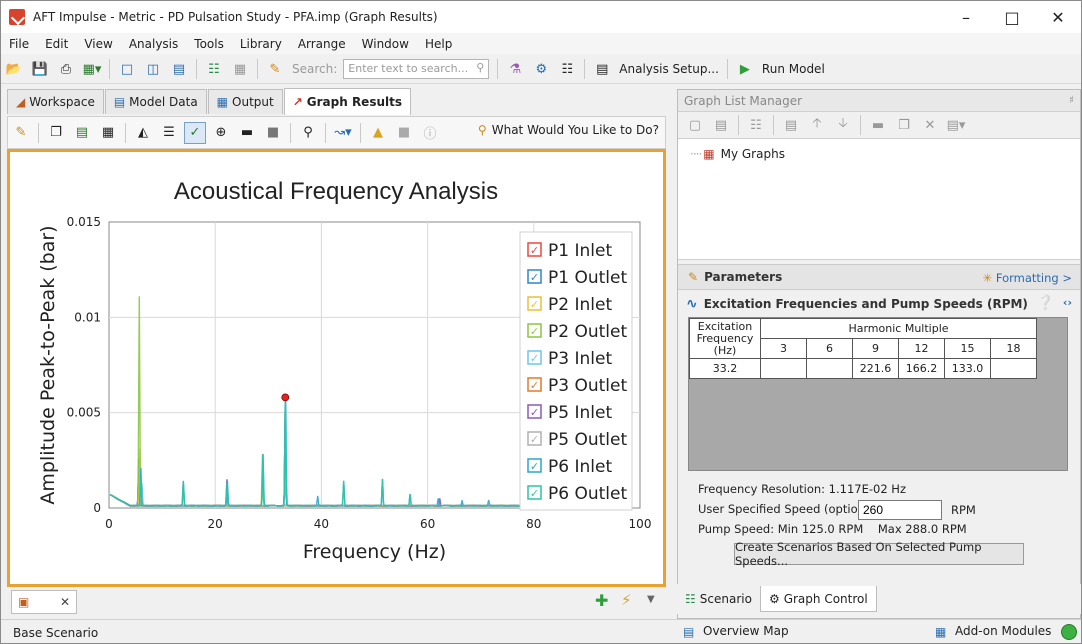 The width and height of the screenshot is (1082, 644). Describe the element at coordinates (875, 368) in the screenshot. I see `table-cell: 221.6` at that location.